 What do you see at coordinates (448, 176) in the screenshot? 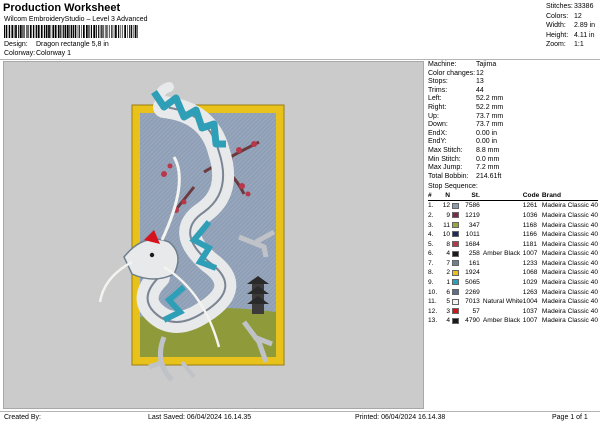
I see `info-label: Total Bobbin:` at bounding box center [448, 176].